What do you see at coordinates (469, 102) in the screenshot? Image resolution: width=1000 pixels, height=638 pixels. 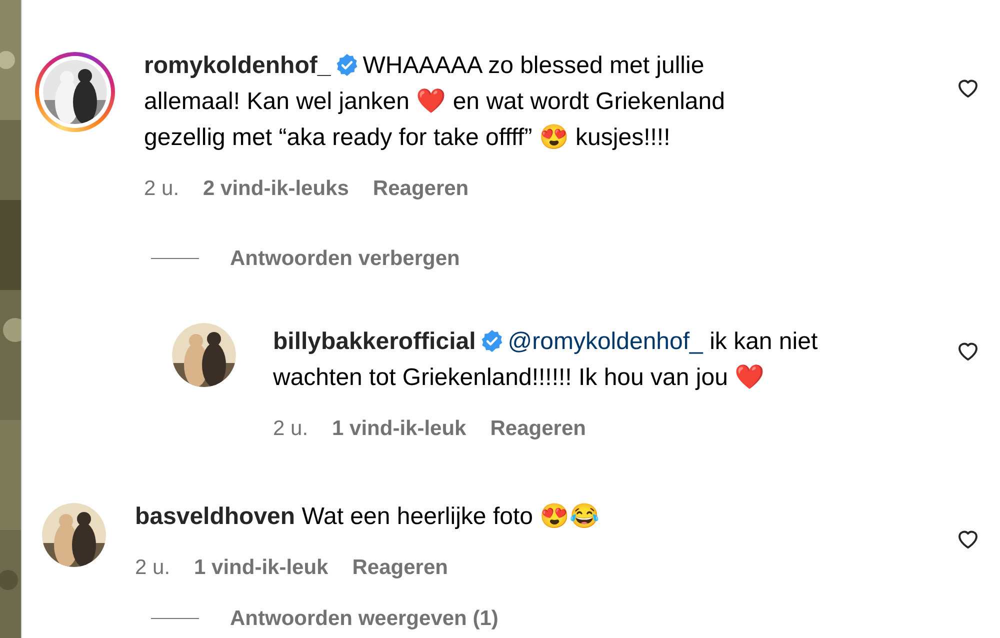 I see `comment-text: romykoldenhof_ WHAAAAA zo blessed met jullie allemaal! Kan wel janken ❤ en wat wordt Griekenland gezellig met “aka ready for take offff” 😍 kusjes!!!!` at bounding box center [469, 102].